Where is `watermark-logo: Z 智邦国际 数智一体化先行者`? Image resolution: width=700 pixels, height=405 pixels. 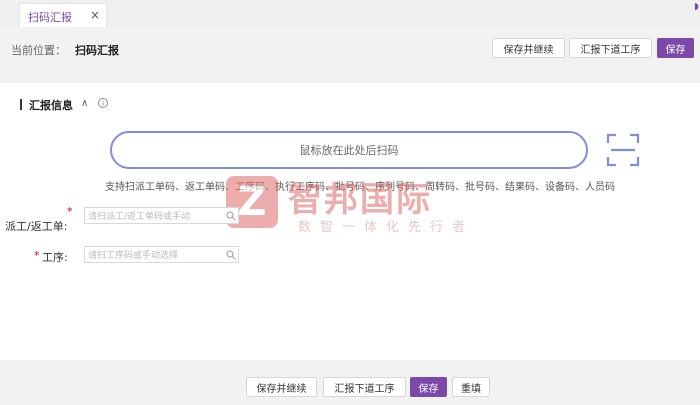
watermark-logo: Z 智邦国际 数智一体化先行者 is located at coordinates (356, 203).